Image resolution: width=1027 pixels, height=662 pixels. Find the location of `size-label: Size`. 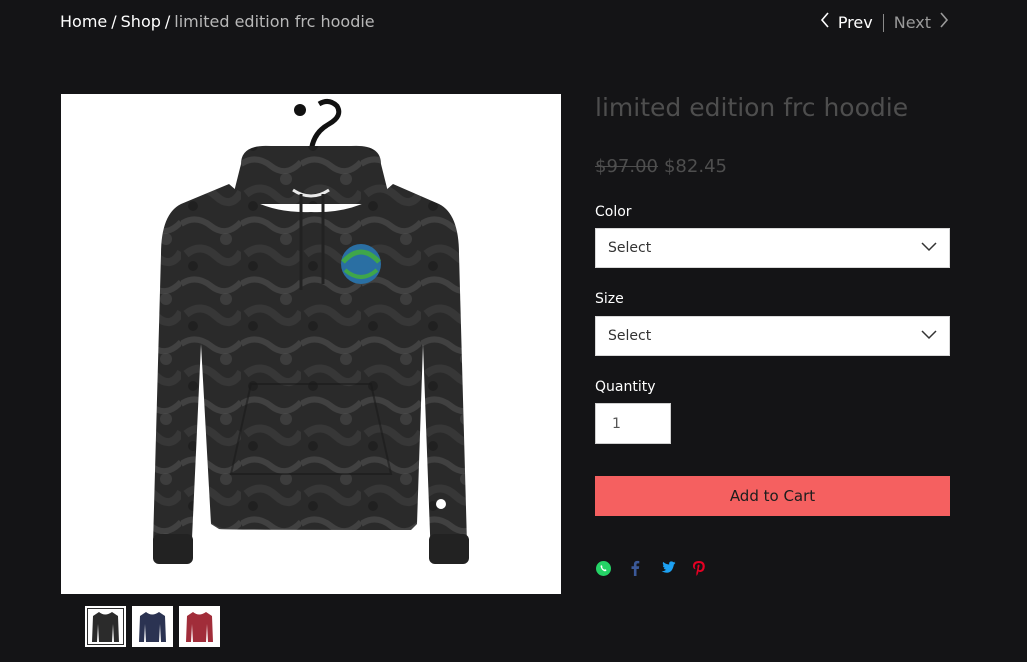

size-label: Size is located at coordinates (609, 299).